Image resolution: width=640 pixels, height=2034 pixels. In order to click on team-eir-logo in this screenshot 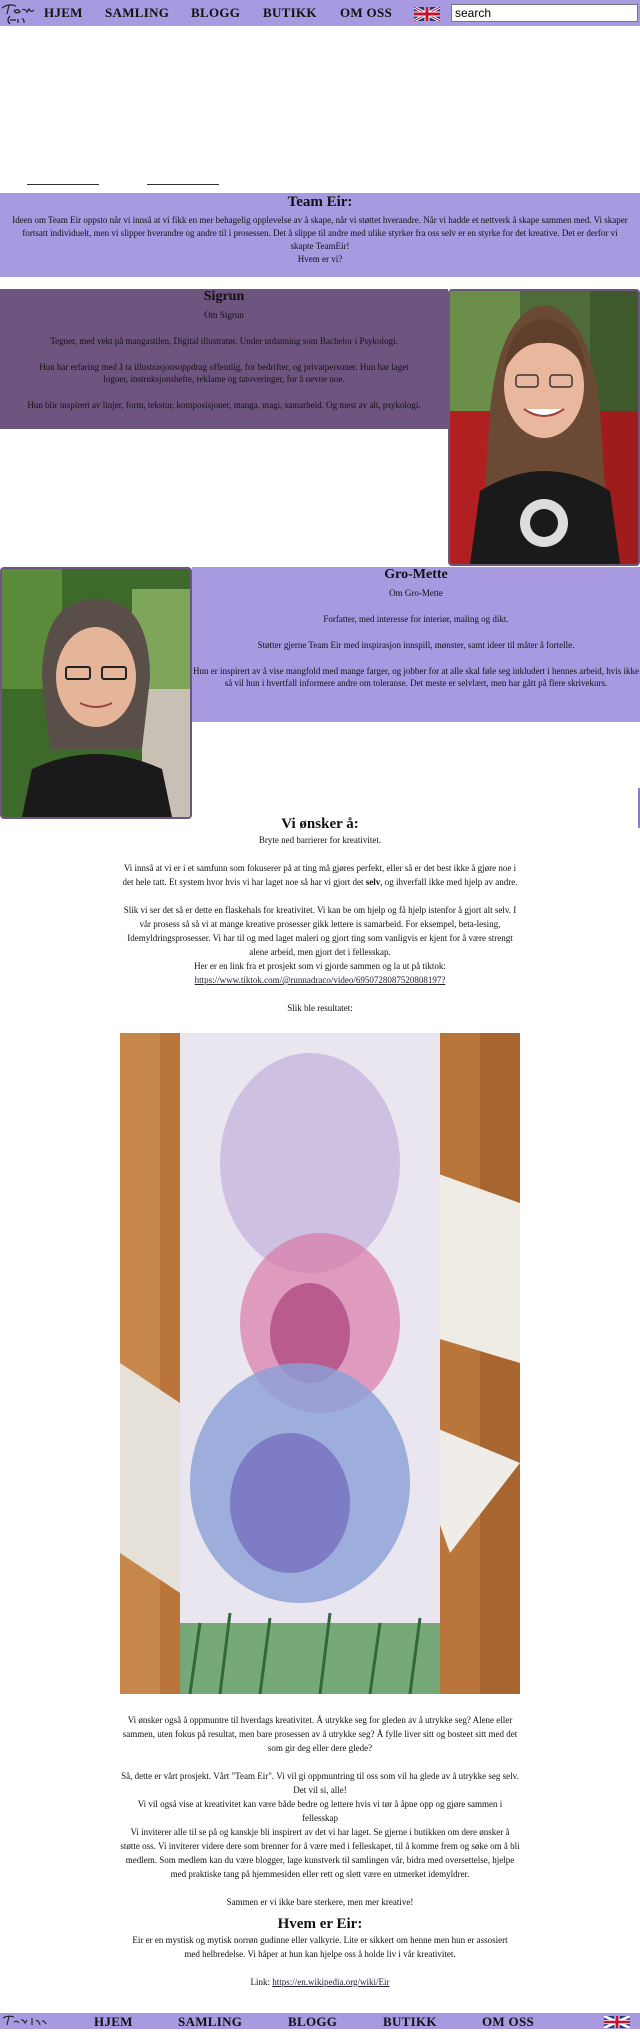, I will do `click(20, 13)`.